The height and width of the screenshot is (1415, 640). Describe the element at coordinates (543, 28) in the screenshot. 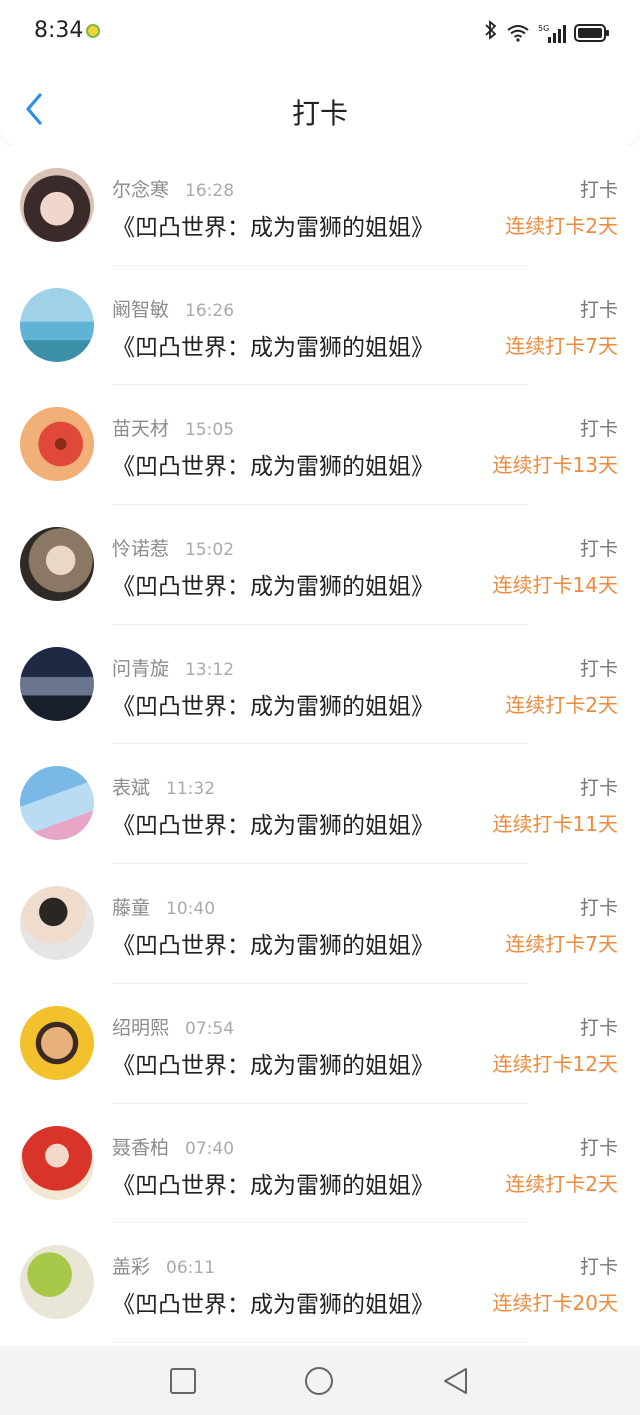

I see `network-label: 5G` at that location.